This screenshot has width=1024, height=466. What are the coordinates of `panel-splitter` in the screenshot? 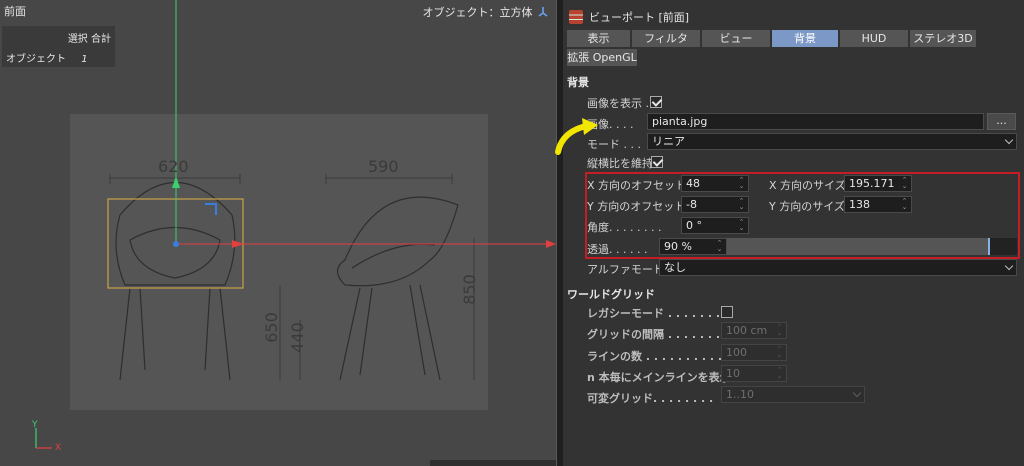 It's located at (559, 233).